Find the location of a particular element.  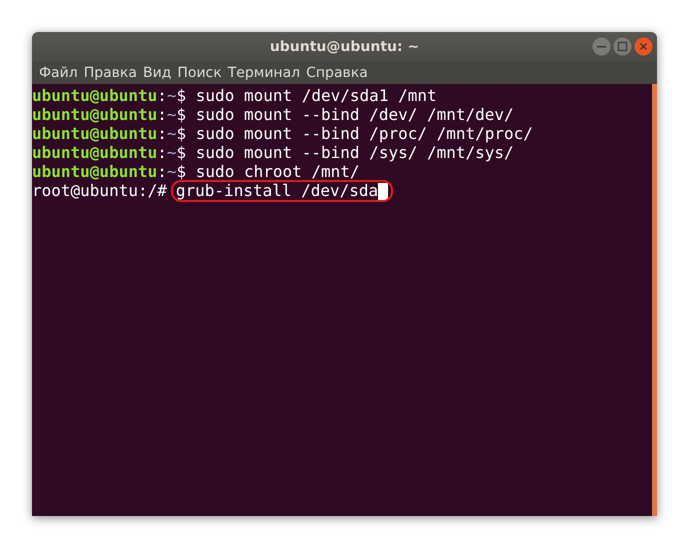

menu-item: Правка is located at coordinates (110, 73).